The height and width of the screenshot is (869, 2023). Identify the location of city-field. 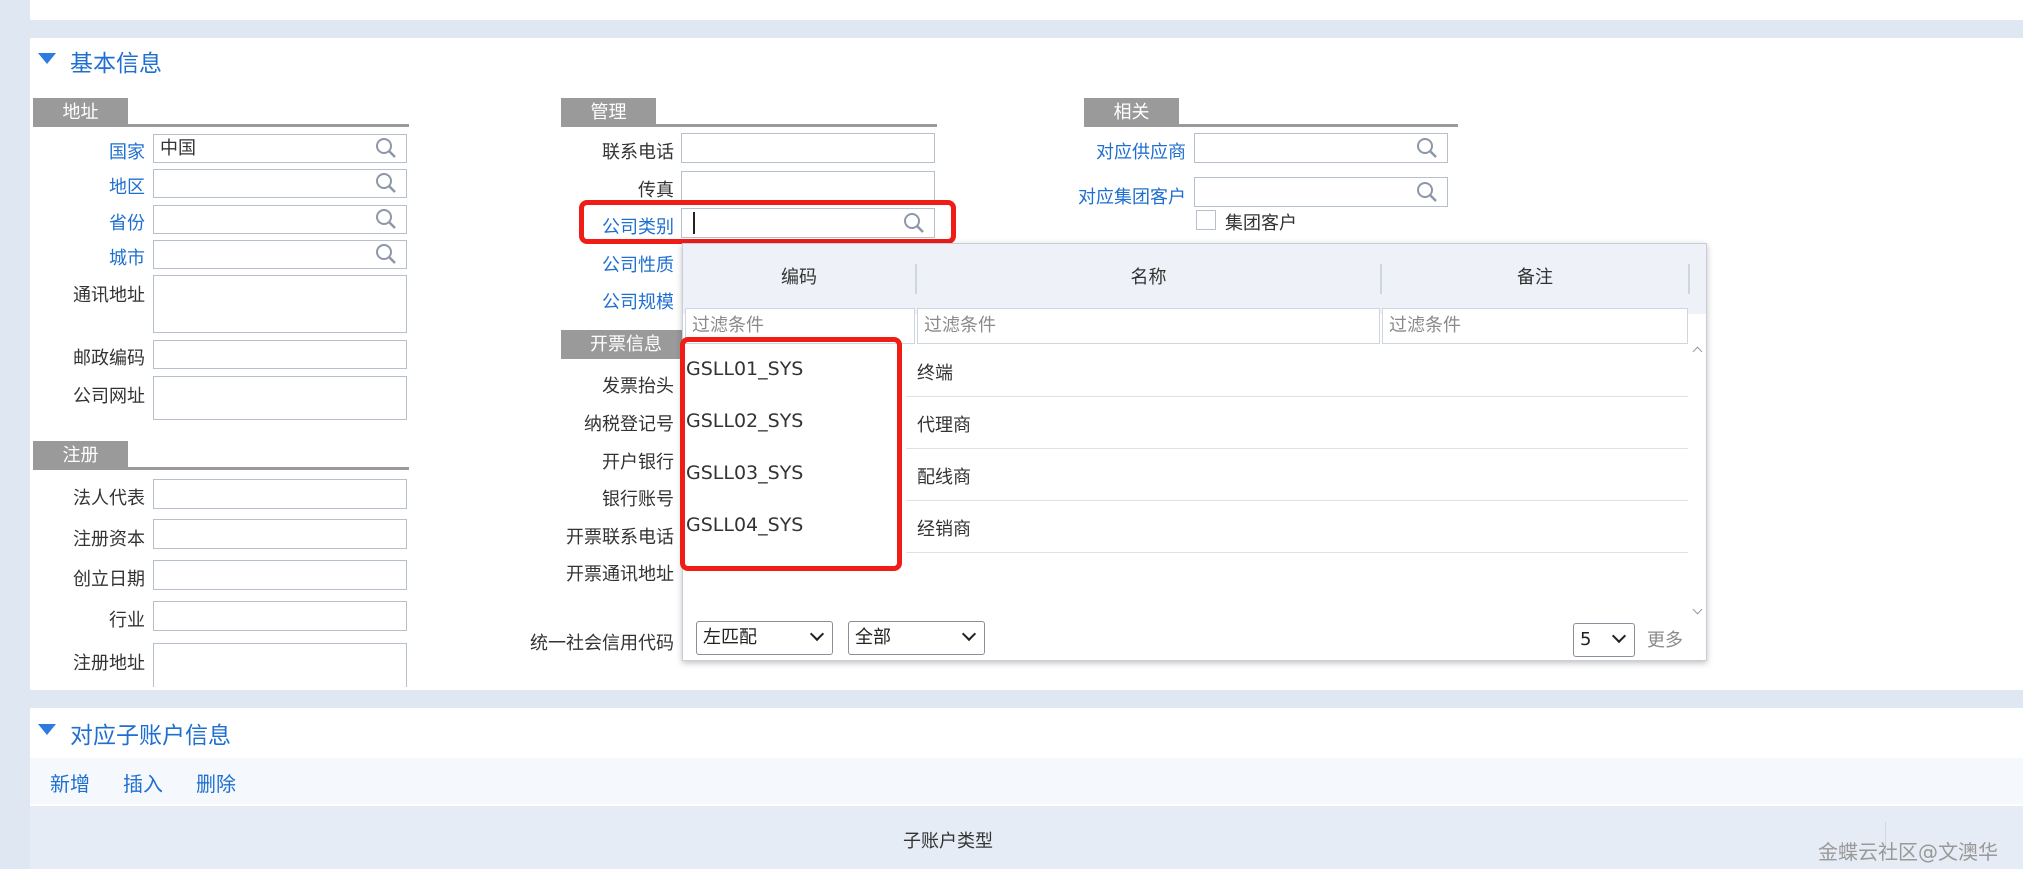
(280, 254).